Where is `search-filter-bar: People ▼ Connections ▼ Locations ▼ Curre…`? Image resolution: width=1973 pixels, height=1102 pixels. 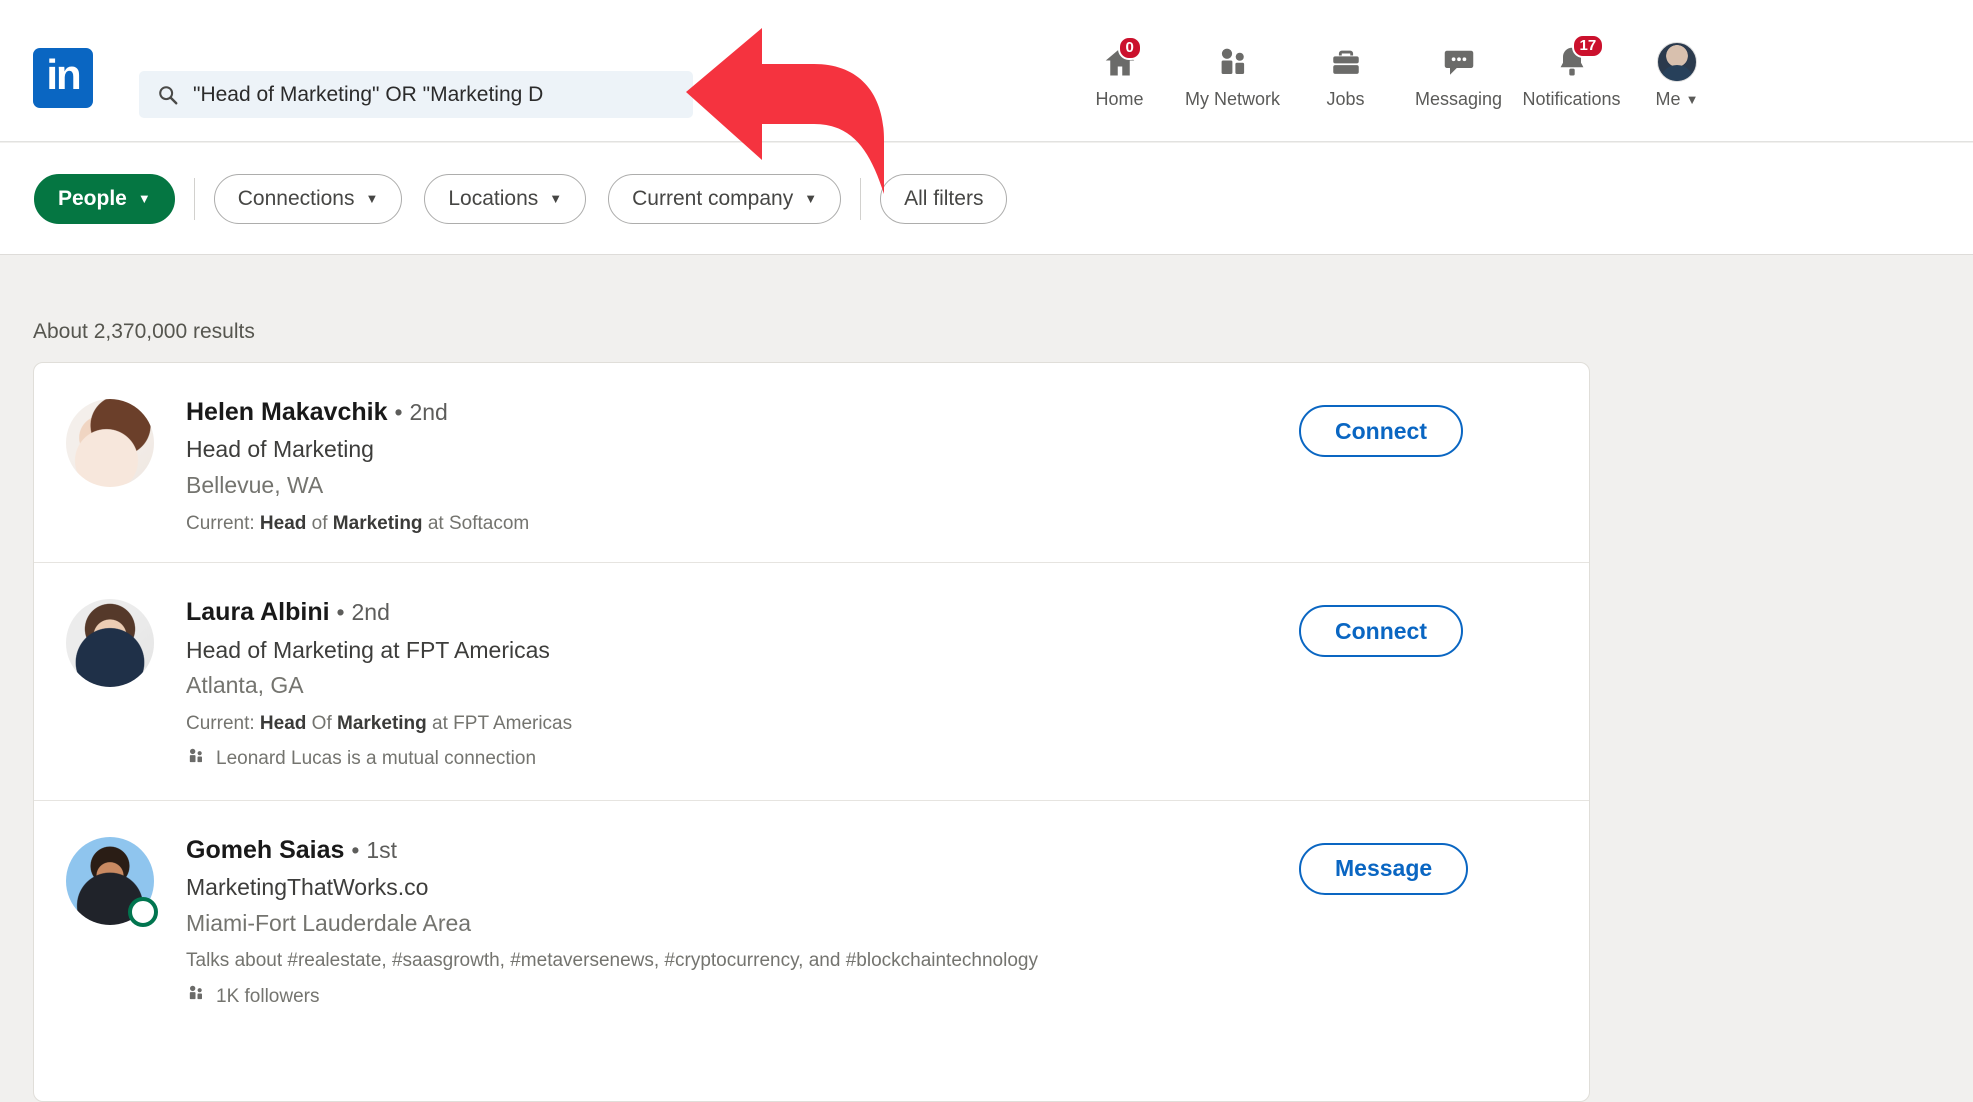
search-filter-bar: People ▼ Connections ▼ Locations ▼ Curre… is located at coordinates (986, 199).